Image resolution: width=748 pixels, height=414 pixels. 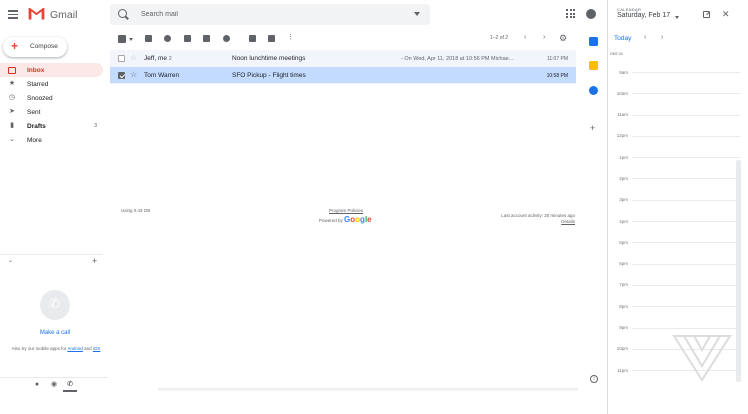 I want to click on search-bar, so click(x=270, y=14).